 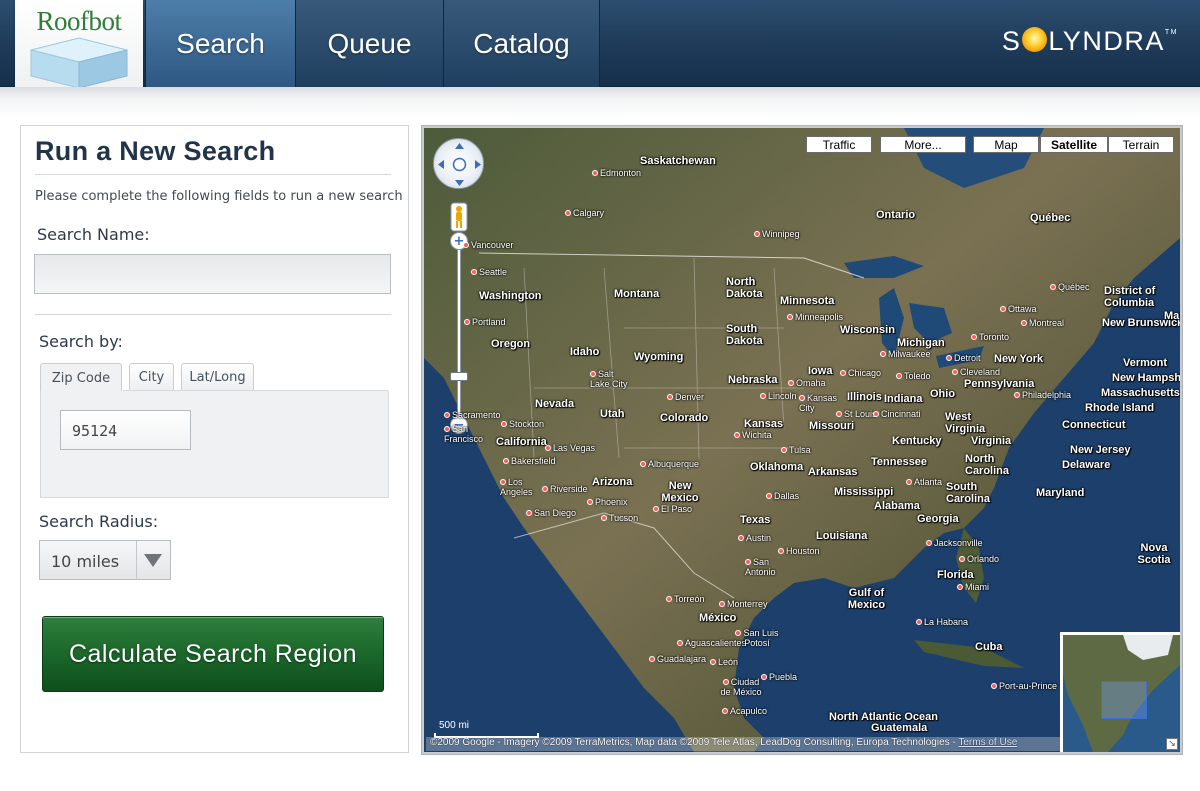 What do you see at coordinates (860, 373) in the screenshot?
I see `map-city-label: Chicago` at bounding box center [860, 373].